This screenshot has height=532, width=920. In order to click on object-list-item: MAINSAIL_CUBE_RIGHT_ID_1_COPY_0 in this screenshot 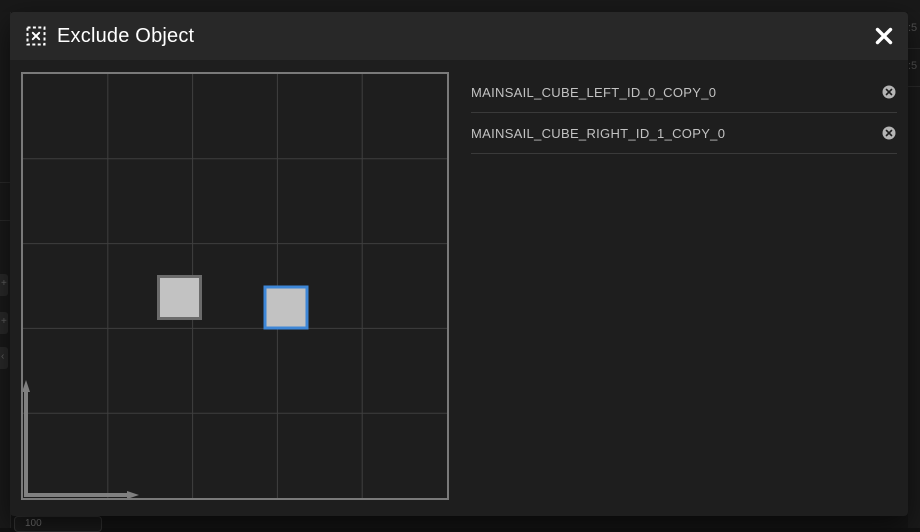, I will do `click(684, 133)`.